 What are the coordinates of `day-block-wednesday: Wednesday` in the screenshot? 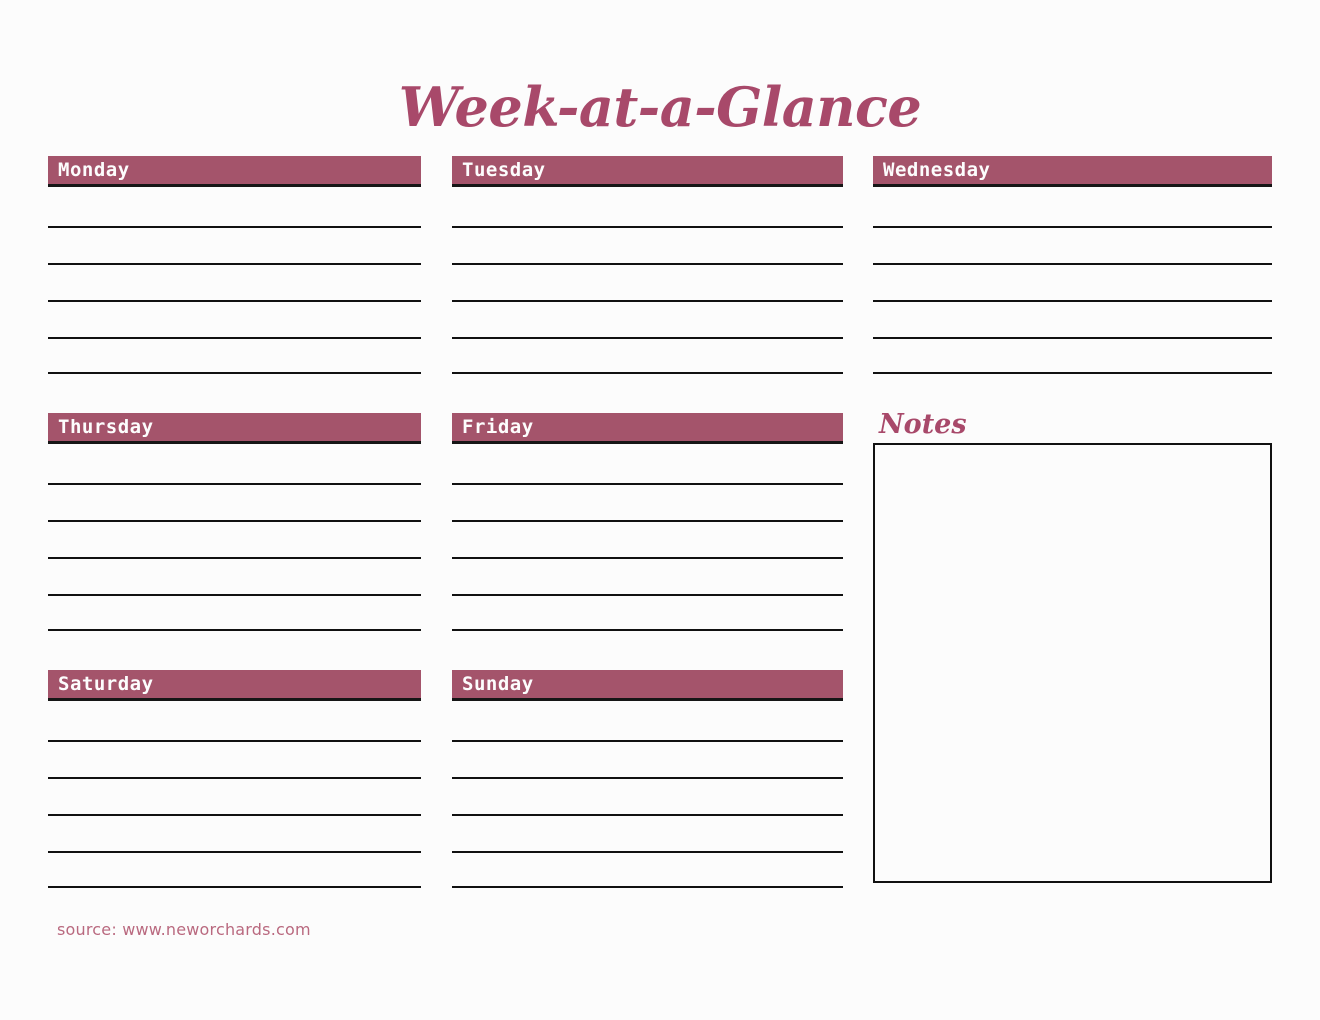 It's located at (1072, 284).